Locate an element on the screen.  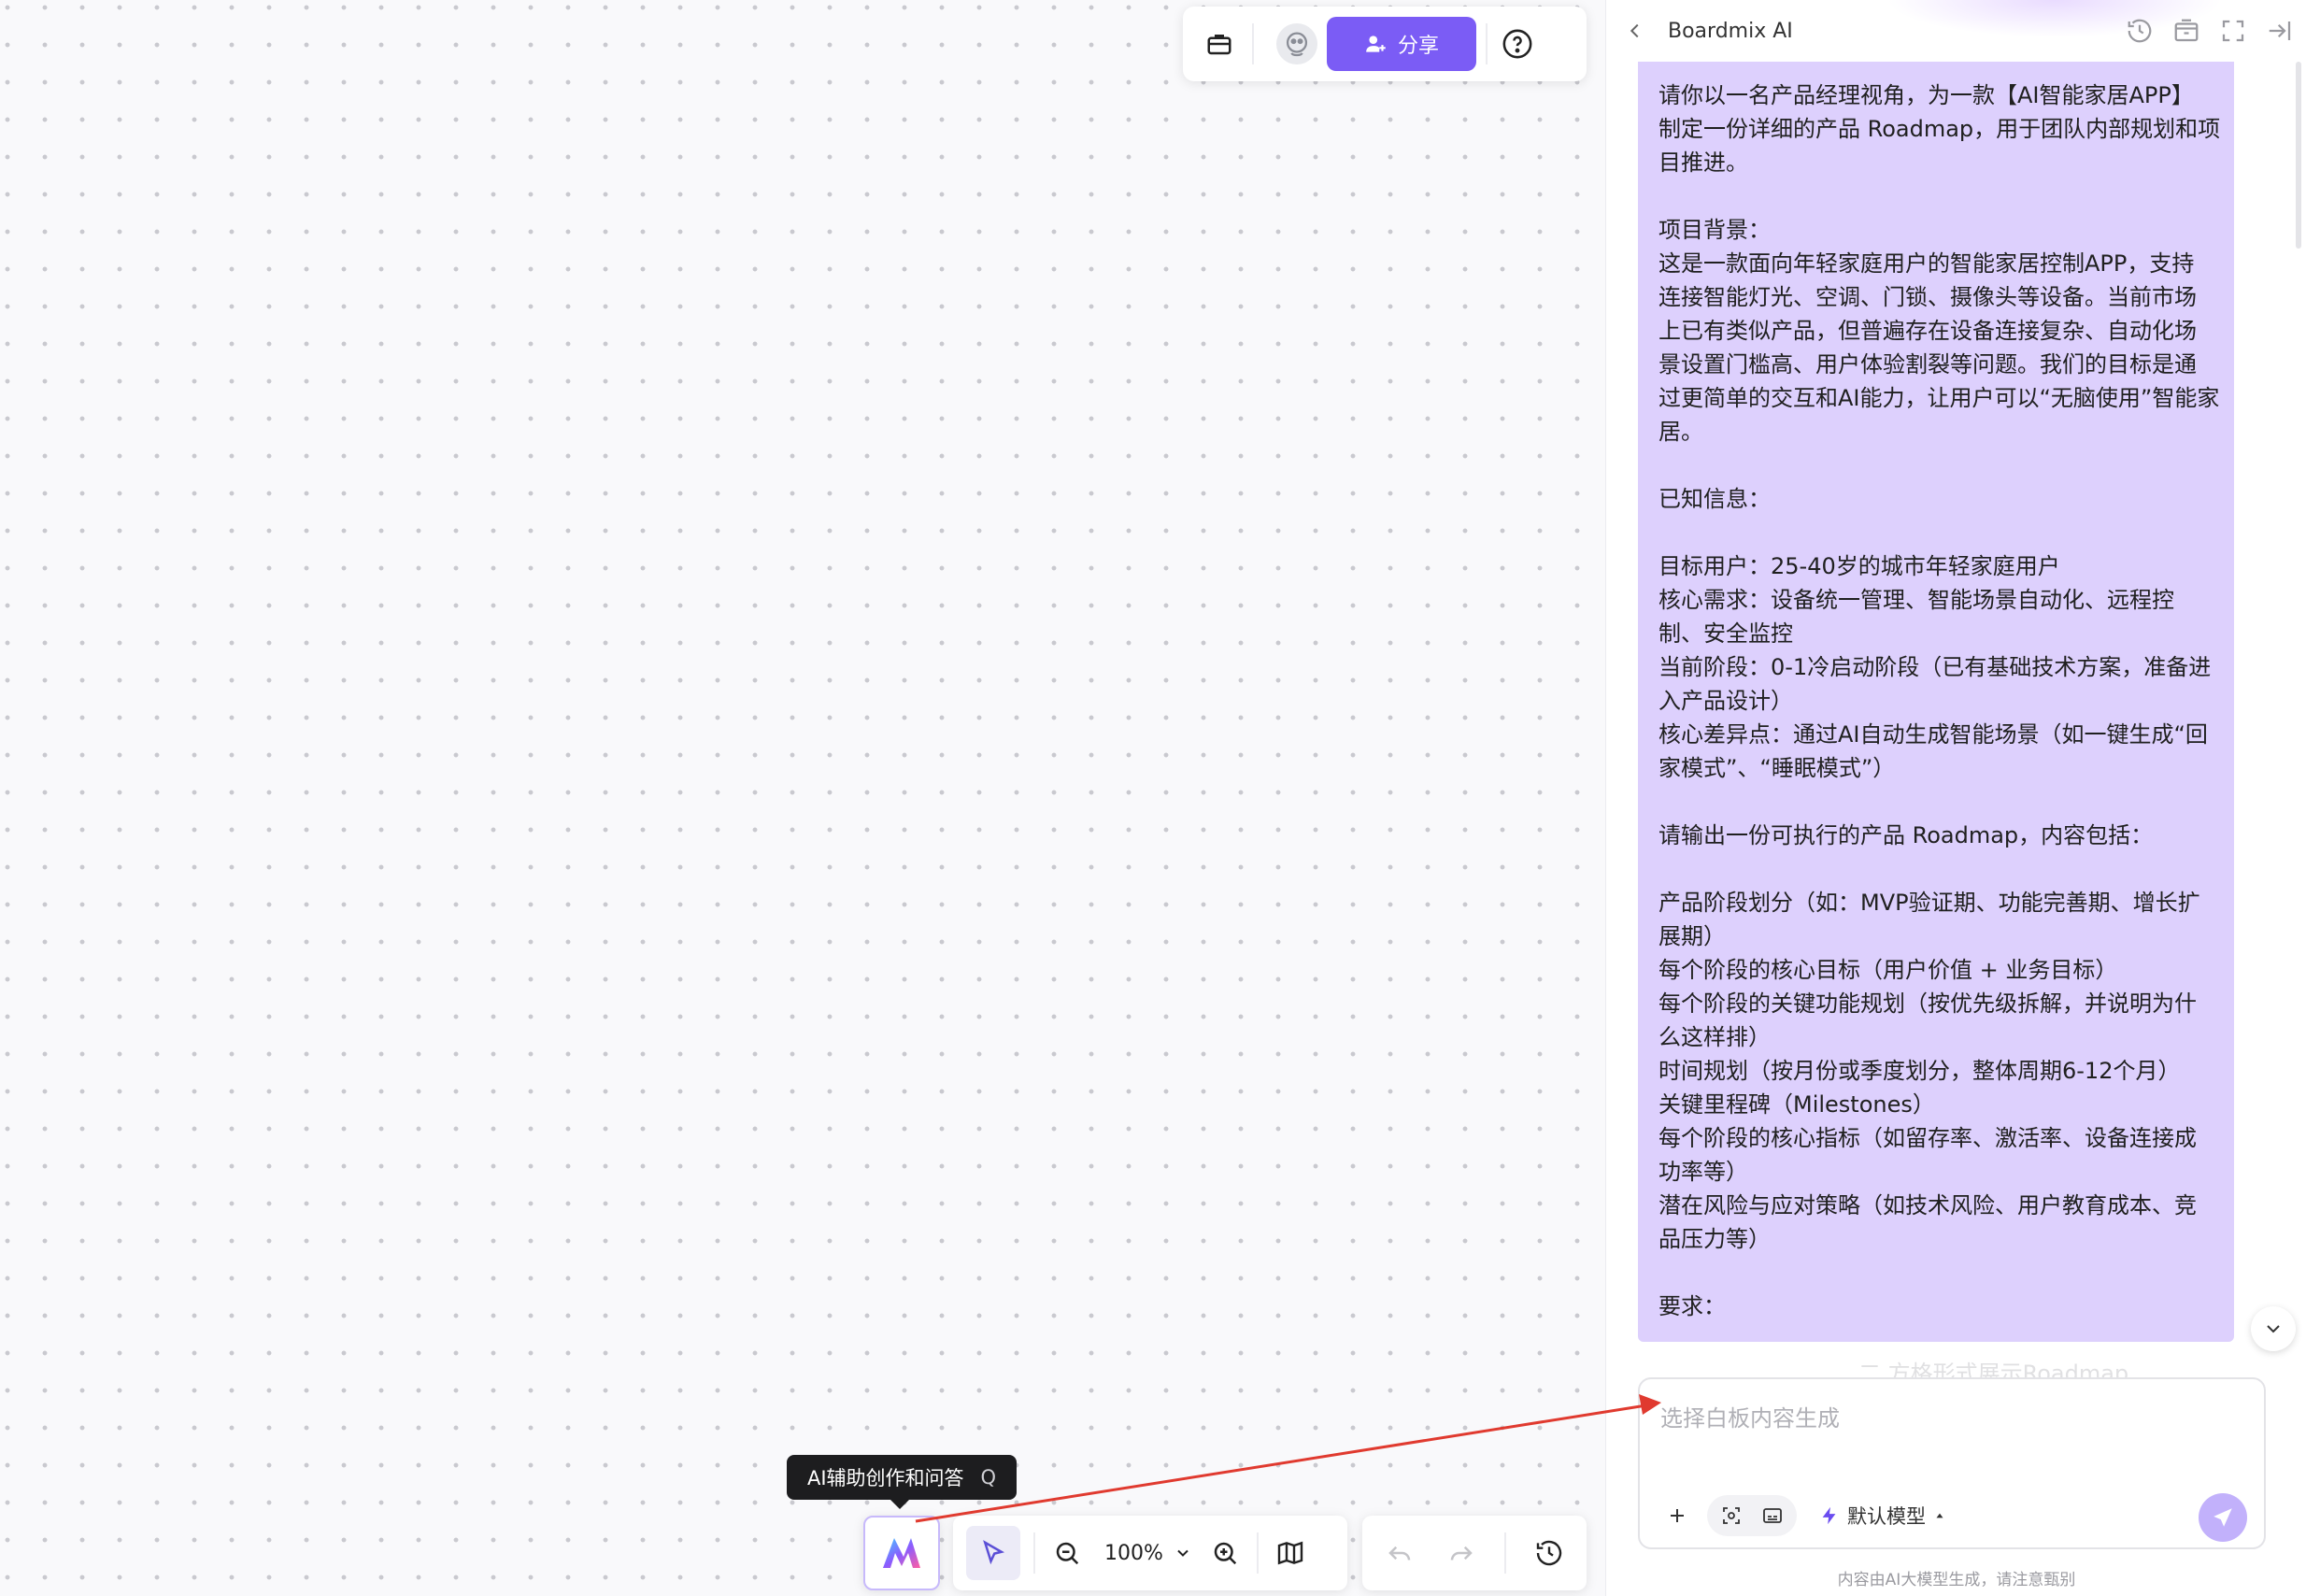
redo-button is located at coordinates (1462, 1553).